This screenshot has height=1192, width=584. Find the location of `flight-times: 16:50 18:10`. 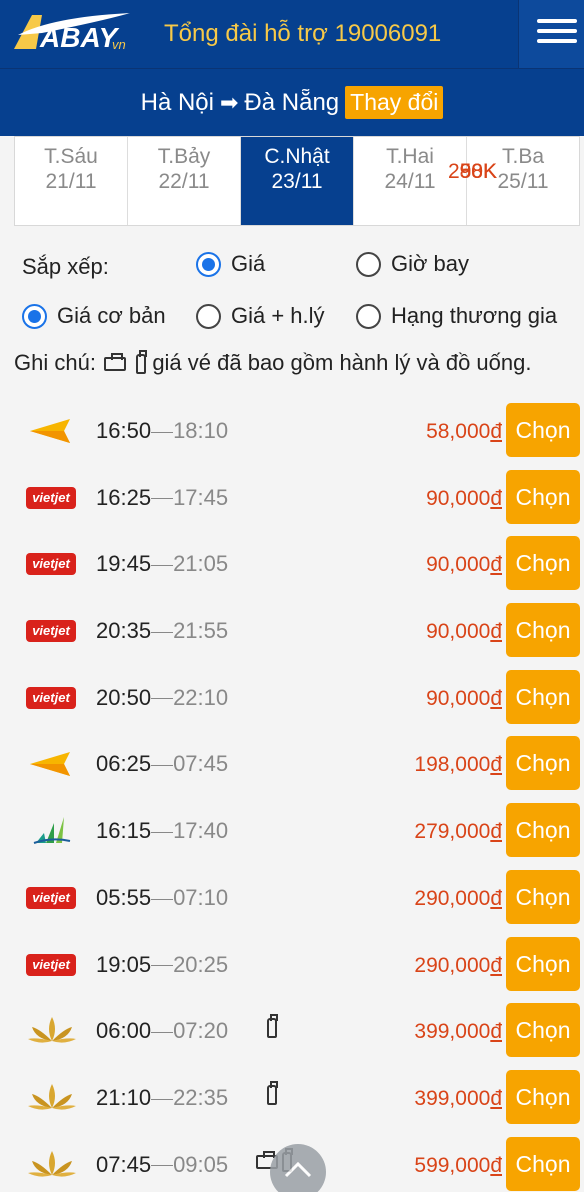

flight-times: 16:50 18:10 is located at coordinates (162, 431).